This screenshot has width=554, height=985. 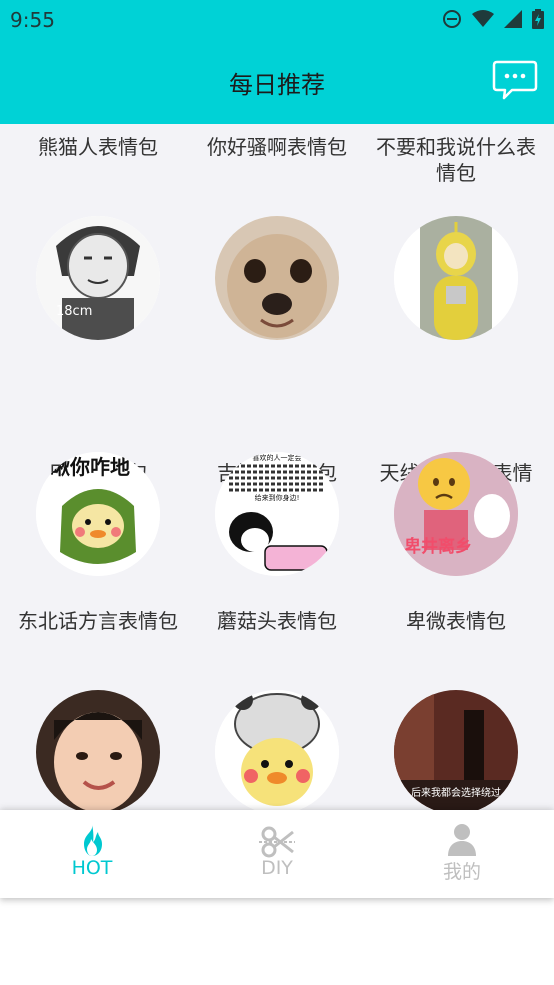 I want to click on message-button, so click(x=515, y=80).